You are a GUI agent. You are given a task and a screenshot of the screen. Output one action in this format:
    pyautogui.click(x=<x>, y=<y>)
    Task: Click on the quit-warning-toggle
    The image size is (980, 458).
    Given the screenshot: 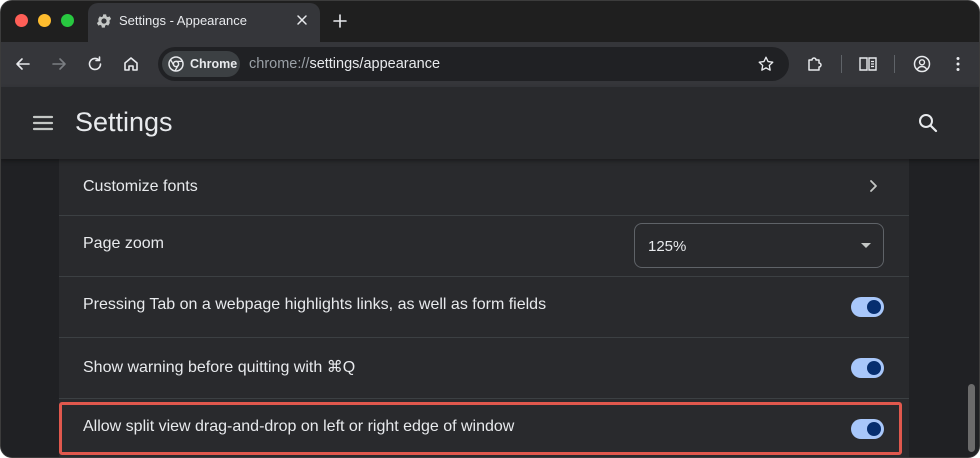 What is the action you would take?
    pyautogui.click(x=867, y=368)
    